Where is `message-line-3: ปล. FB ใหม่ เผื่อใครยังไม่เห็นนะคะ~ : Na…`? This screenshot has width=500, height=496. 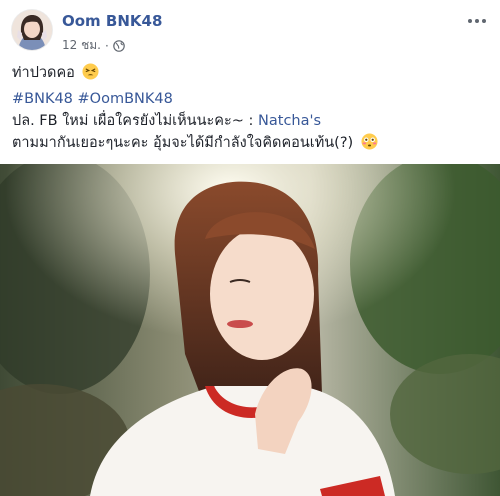 message-line-3: ปล. FB ใหม่ เผื่อใครยังไม่เห็นนะคะ~ : Na… is located at coordinates (166, 121).